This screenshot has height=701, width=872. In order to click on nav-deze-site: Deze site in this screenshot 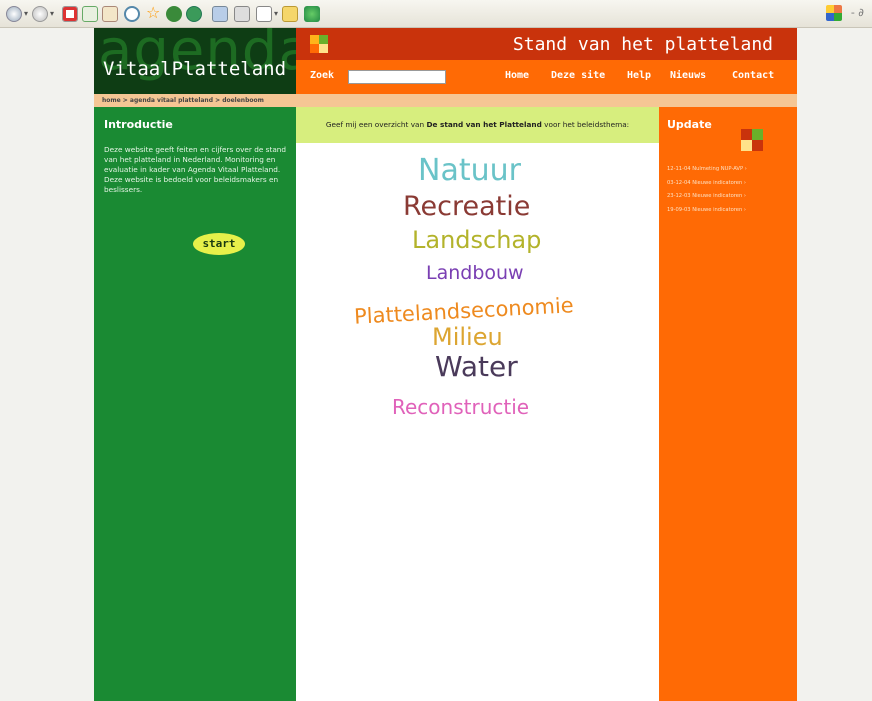, I will do `click(578, 75)`.